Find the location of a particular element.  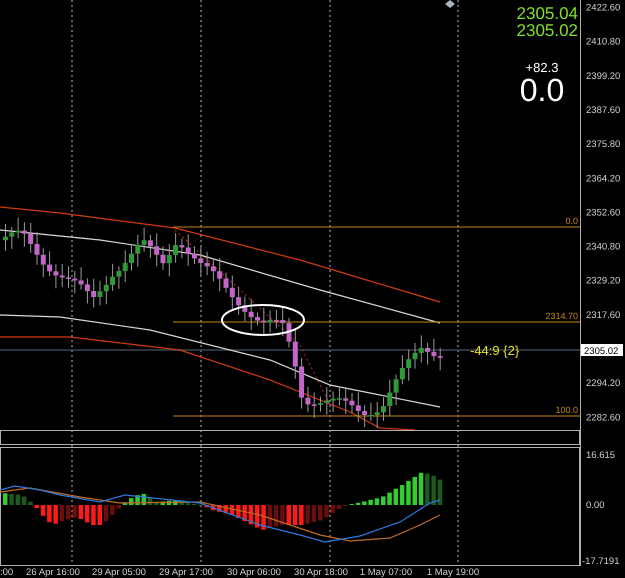

fibonacci-level-label: 100.0 is located at coordinates (566, 410).